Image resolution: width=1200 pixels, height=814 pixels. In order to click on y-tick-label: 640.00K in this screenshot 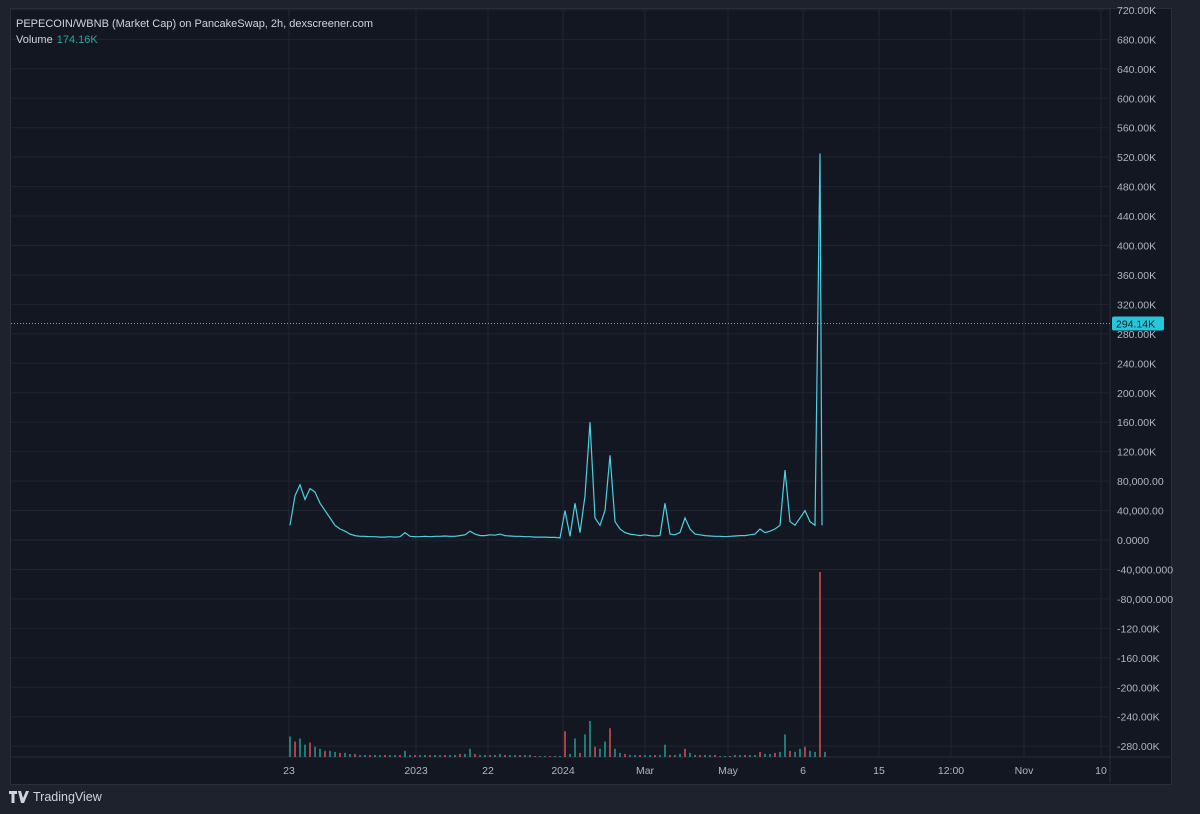, I will do `click(1136, 70)`.